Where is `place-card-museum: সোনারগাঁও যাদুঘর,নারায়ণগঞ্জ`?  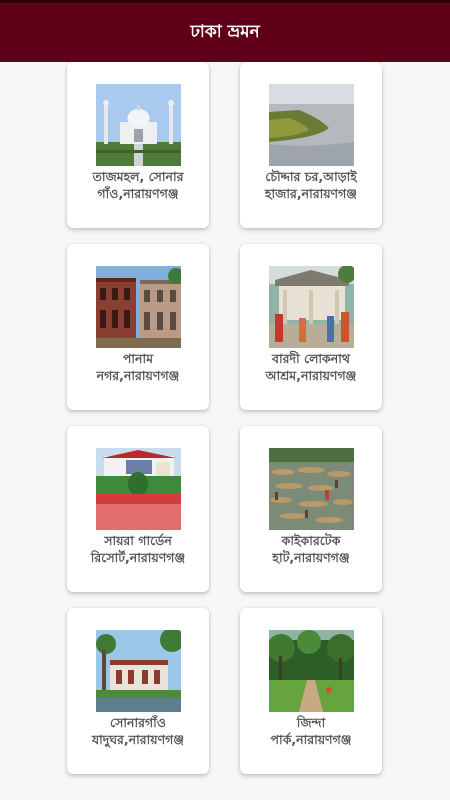 place-card-museum: সোনারগাঁও যাদুঘর,নারায়ণগঞ্জ is located at coordinates (138, 691).